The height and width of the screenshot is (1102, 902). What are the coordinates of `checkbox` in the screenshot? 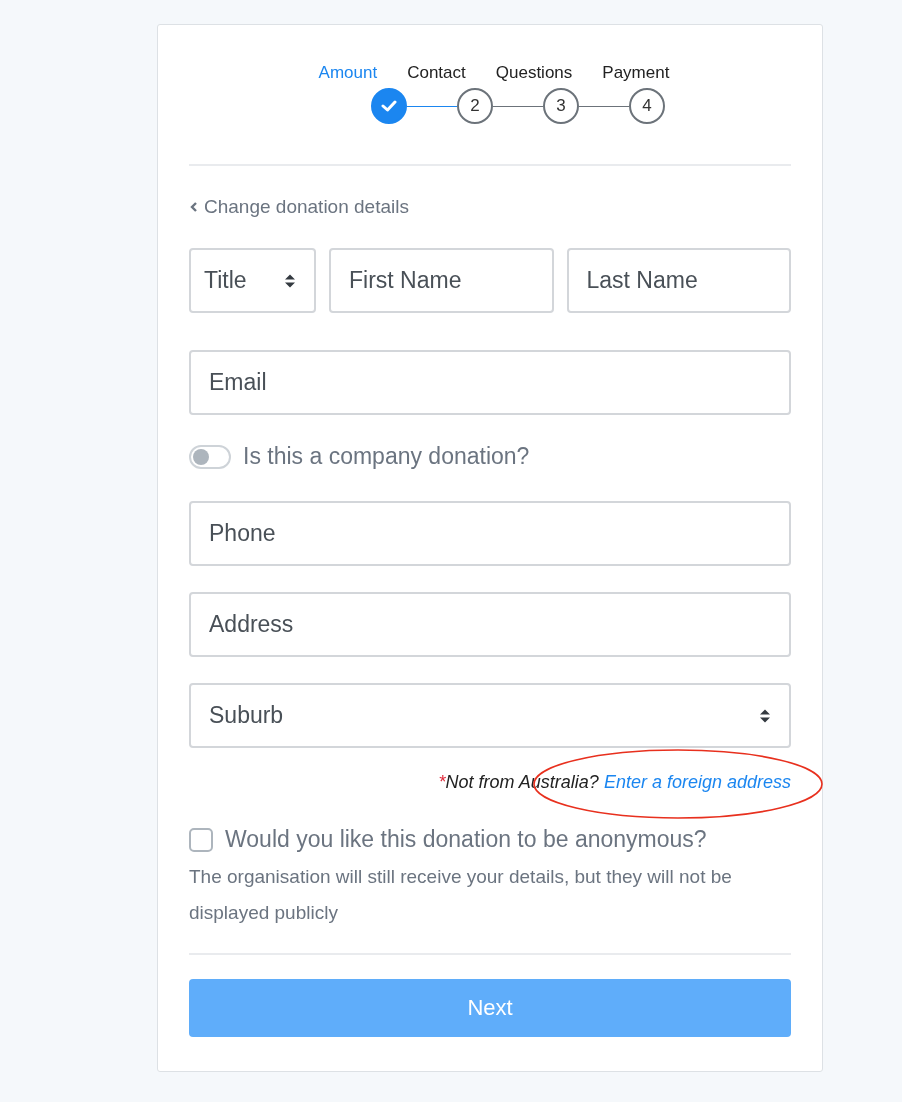 It's located at (201, 839).